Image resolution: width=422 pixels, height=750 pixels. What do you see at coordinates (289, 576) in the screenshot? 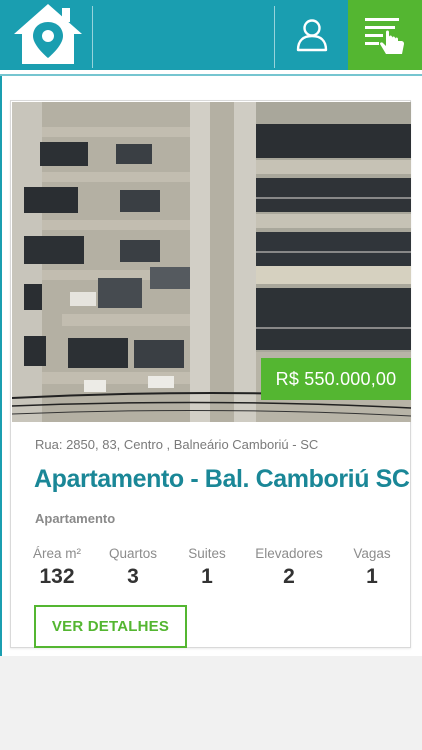
I see `stat-value: 2` at bounding box center [289, 576].